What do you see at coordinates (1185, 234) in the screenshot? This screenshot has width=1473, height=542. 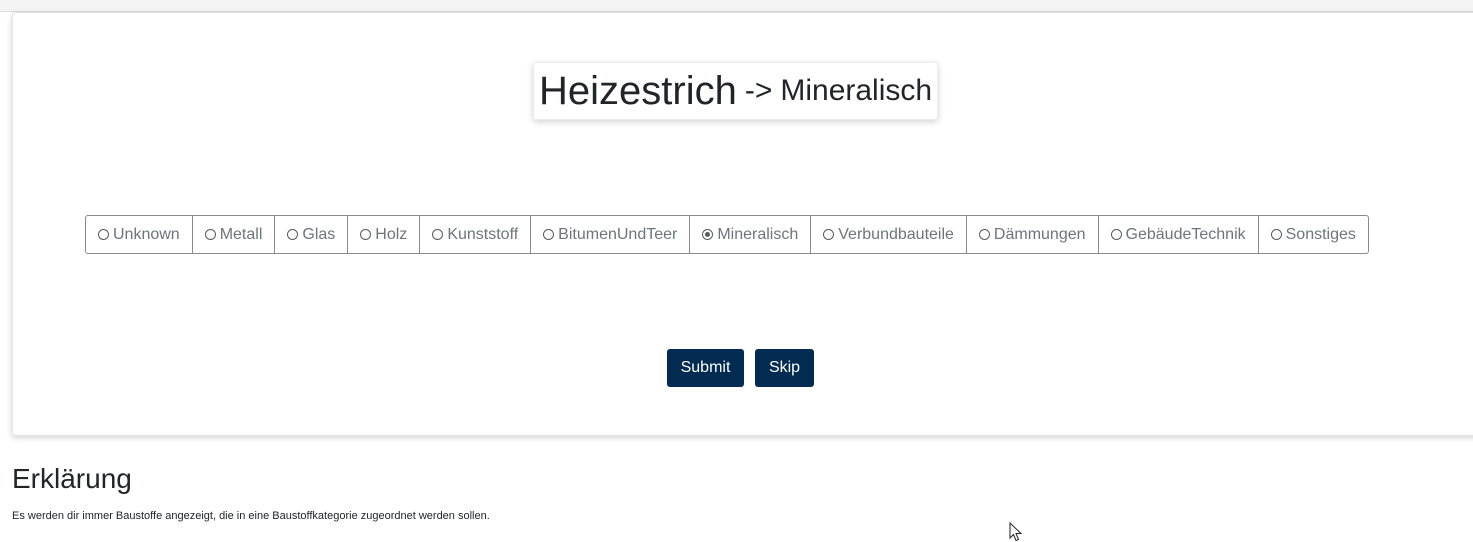 I see `category-label: GebäudeTechnik` at bounding box center [1185, 234].